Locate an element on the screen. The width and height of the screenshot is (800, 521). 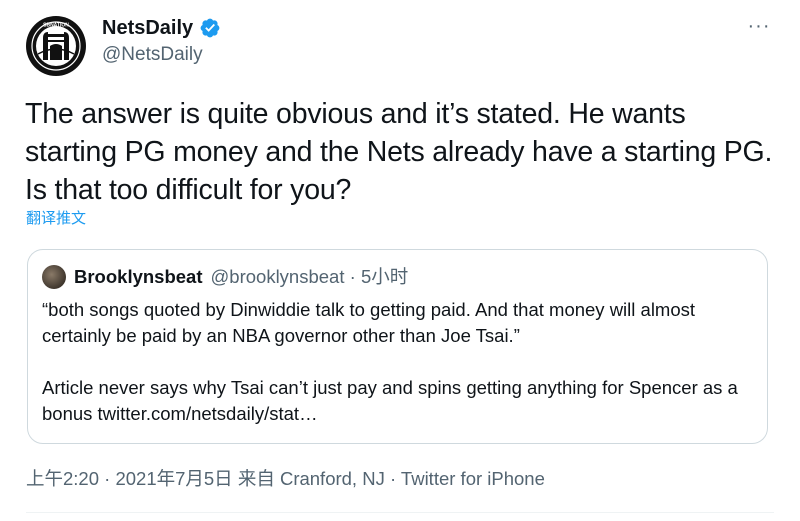
translate-tweet-link: 翻译推文 is located at coordinates (56, 219).